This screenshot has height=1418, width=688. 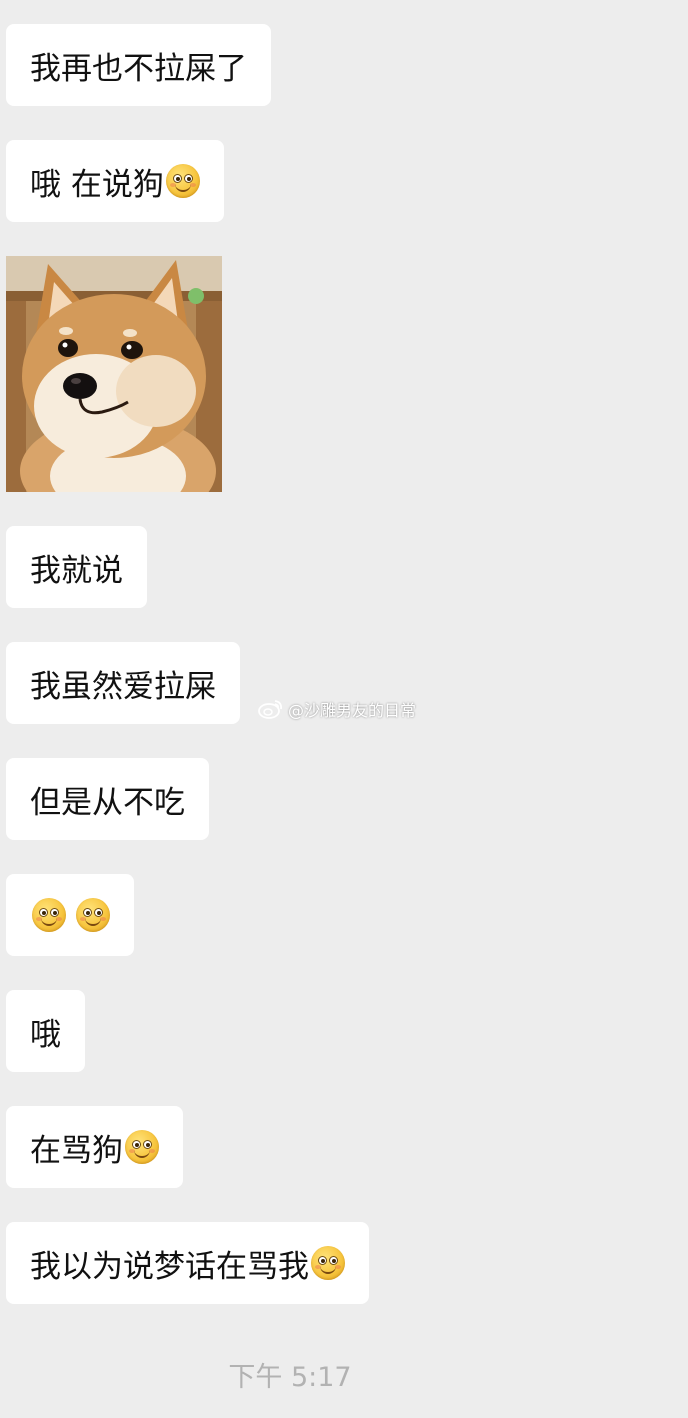 What do you see at coordinates (70, 915) in the screenshot?
I see `emoji-message-bubble` at bounding box center [70, 915].